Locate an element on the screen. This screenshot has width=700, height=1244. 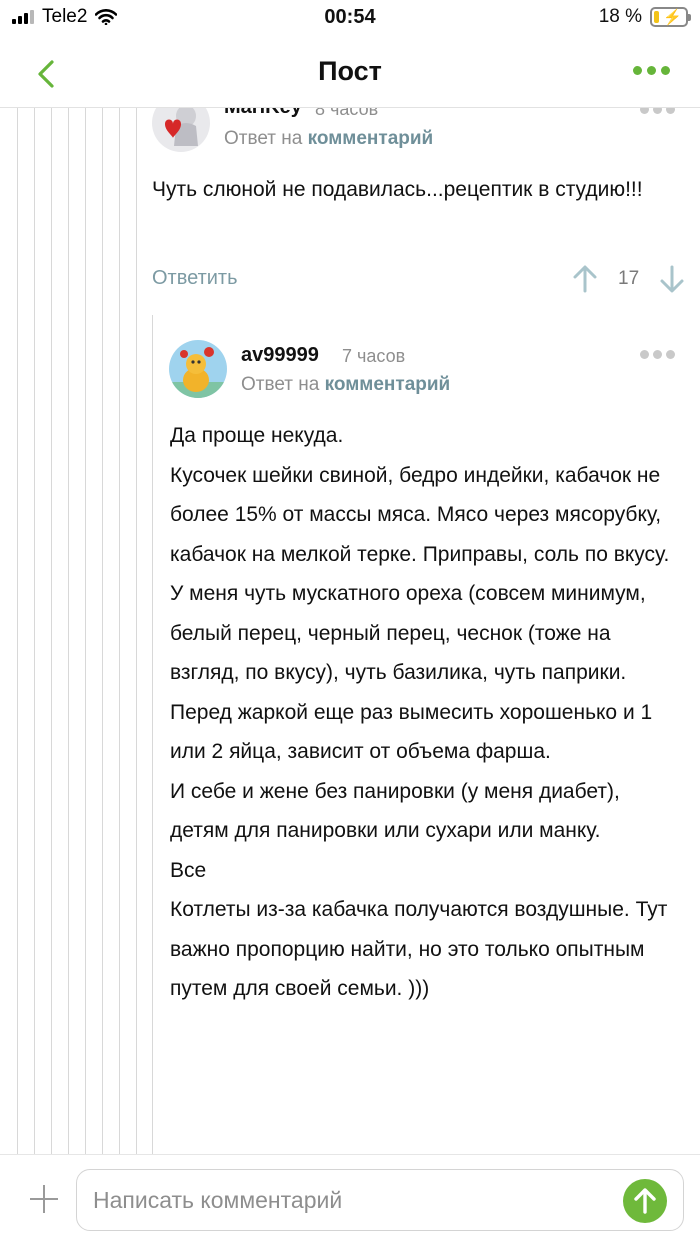
arrow-up-icon is located at coordinates (645, 1201).